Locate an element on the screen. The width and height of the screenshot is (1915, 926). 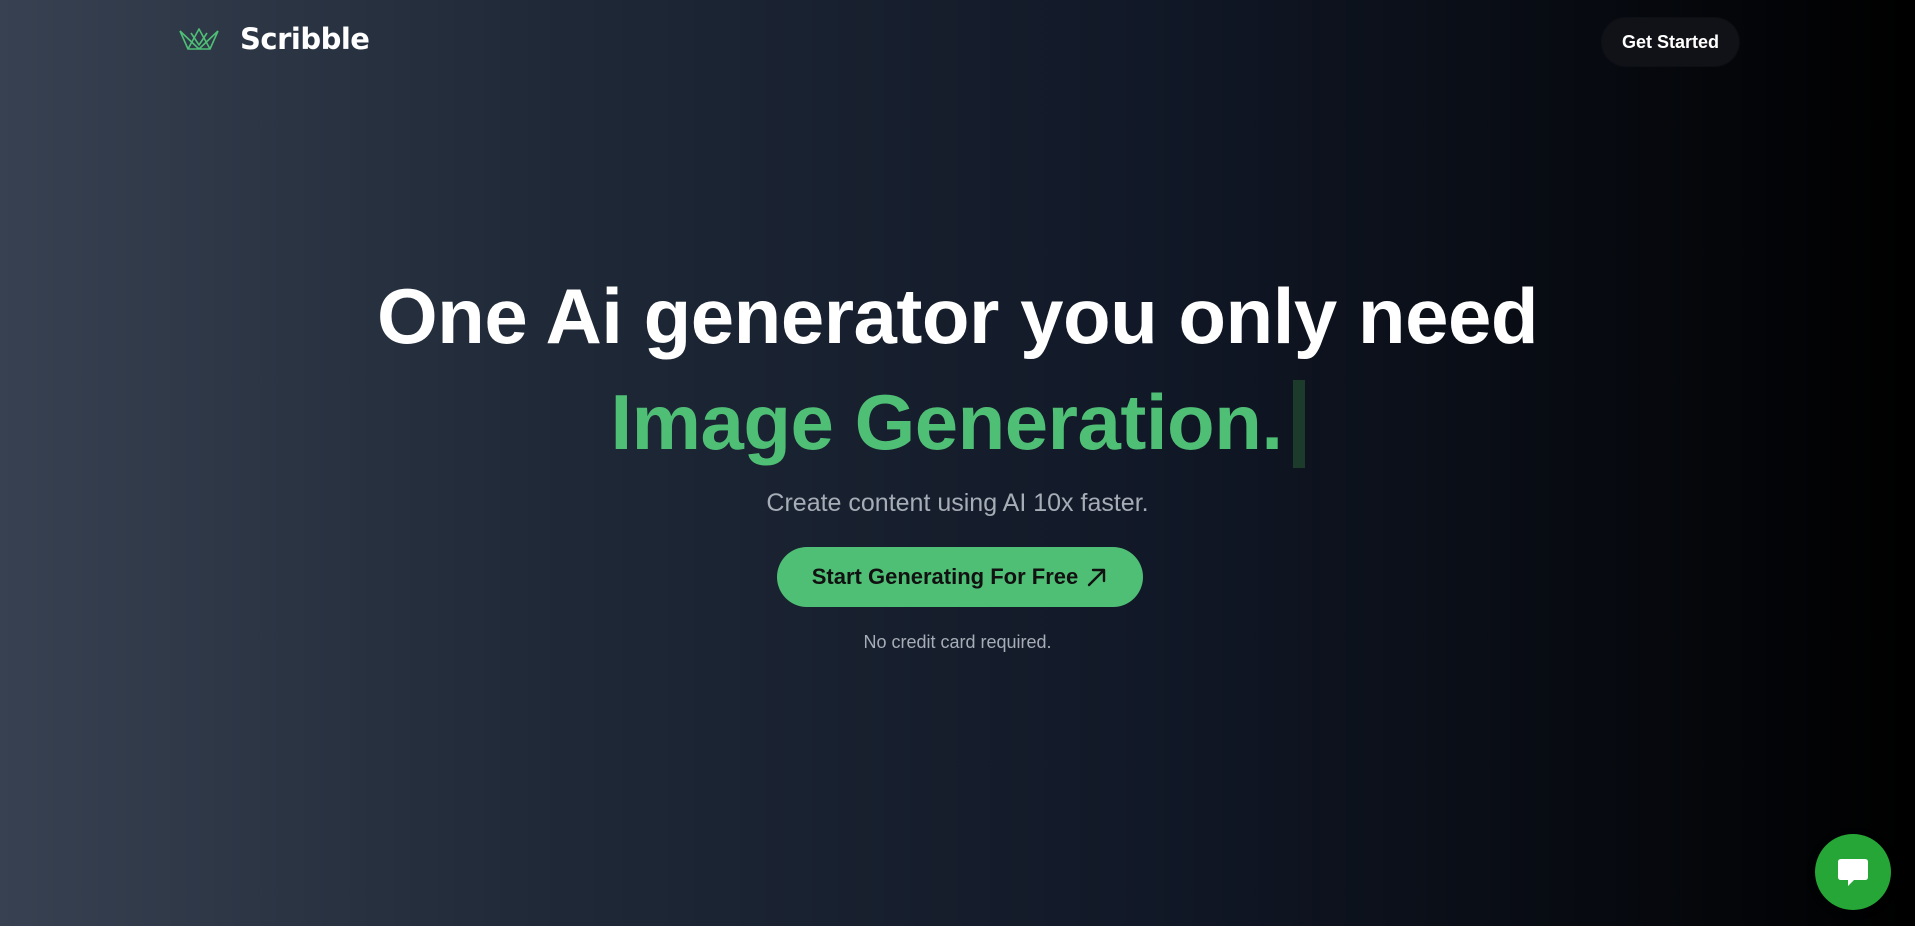
site-header: Scribble Get Started is located at coordinates (957, 42).